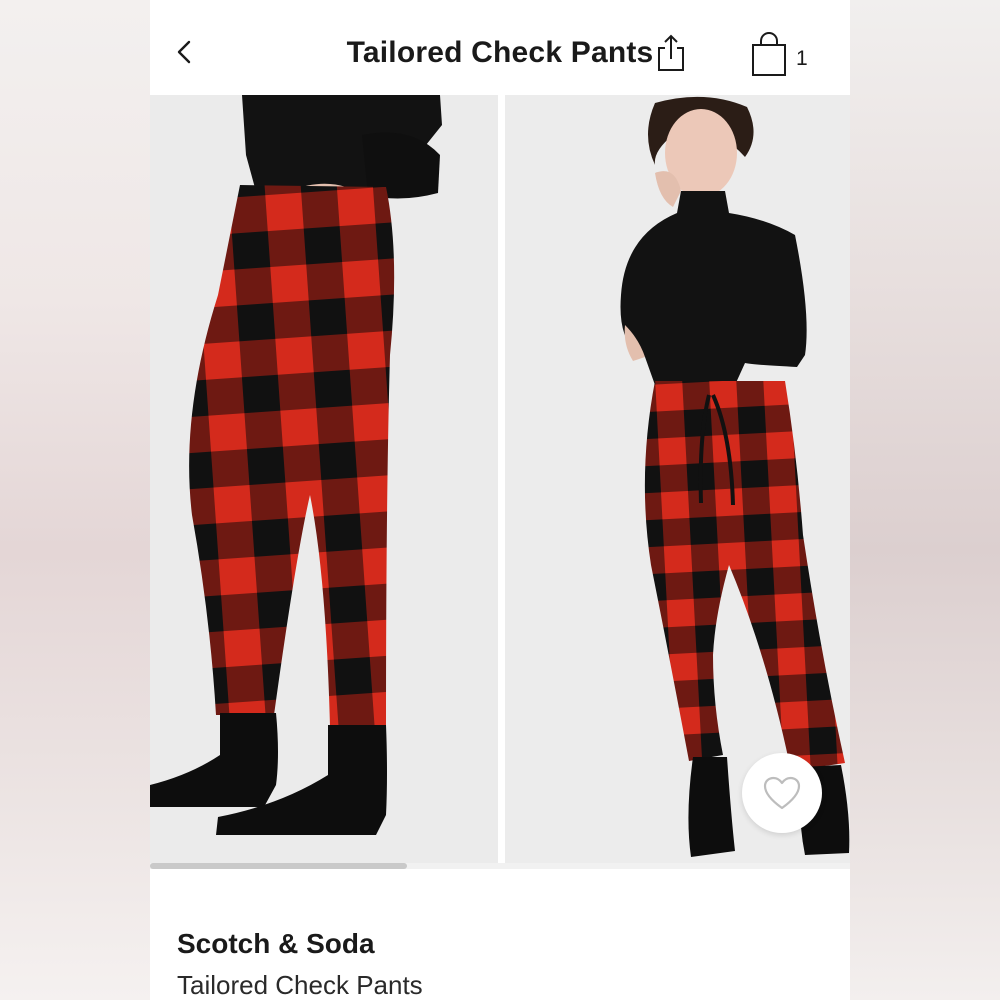  I want to click on brand-name: Scotch & Soda, so click(276, 944).